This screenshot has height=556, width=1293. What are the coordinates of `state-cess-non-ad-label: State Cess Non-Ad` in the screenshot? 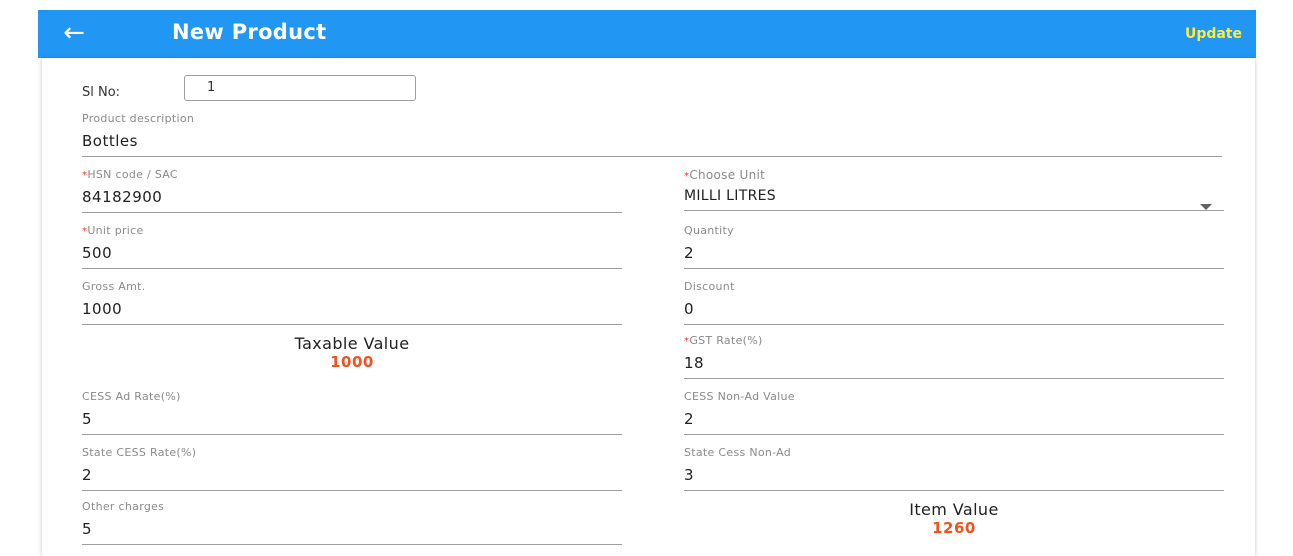 It's located at (738, 452).